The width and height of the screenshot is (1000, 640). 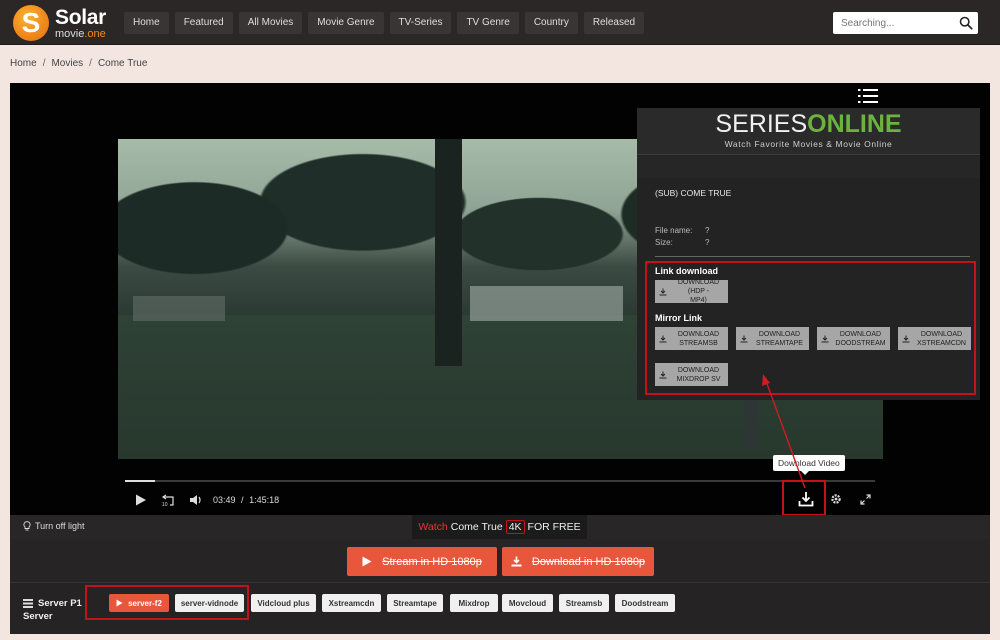 I want to click on turn-off-light-button: Turn off light, so click(x=54, y=526).